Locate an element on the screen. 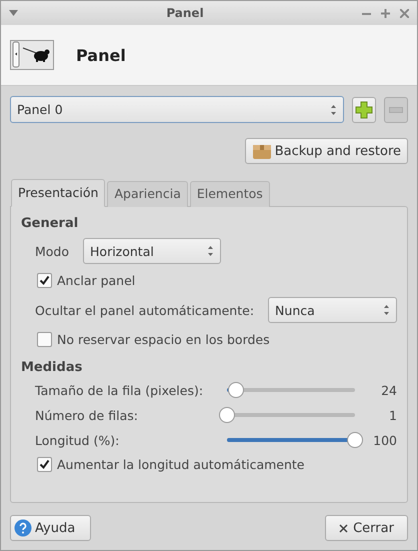 The height and width of the screenshot is (551, 418). slider-label: Longitud (%): is located at coordinates (77, 440).